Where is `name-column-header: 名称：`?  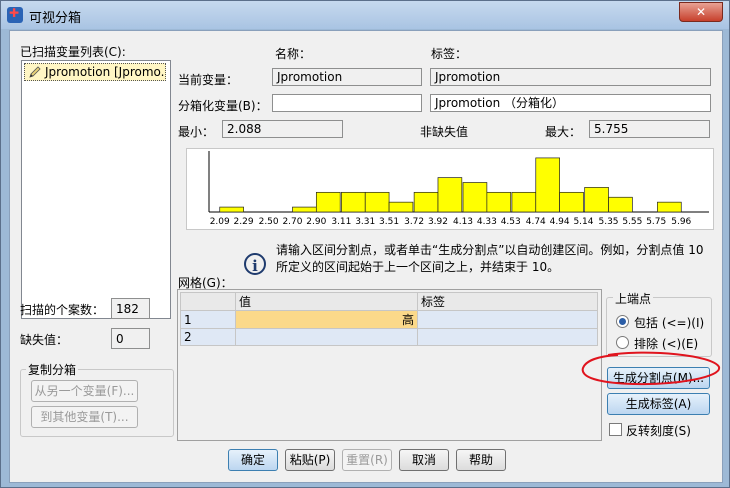 name-column-header: 名称： is located at coordinates (293, 54).